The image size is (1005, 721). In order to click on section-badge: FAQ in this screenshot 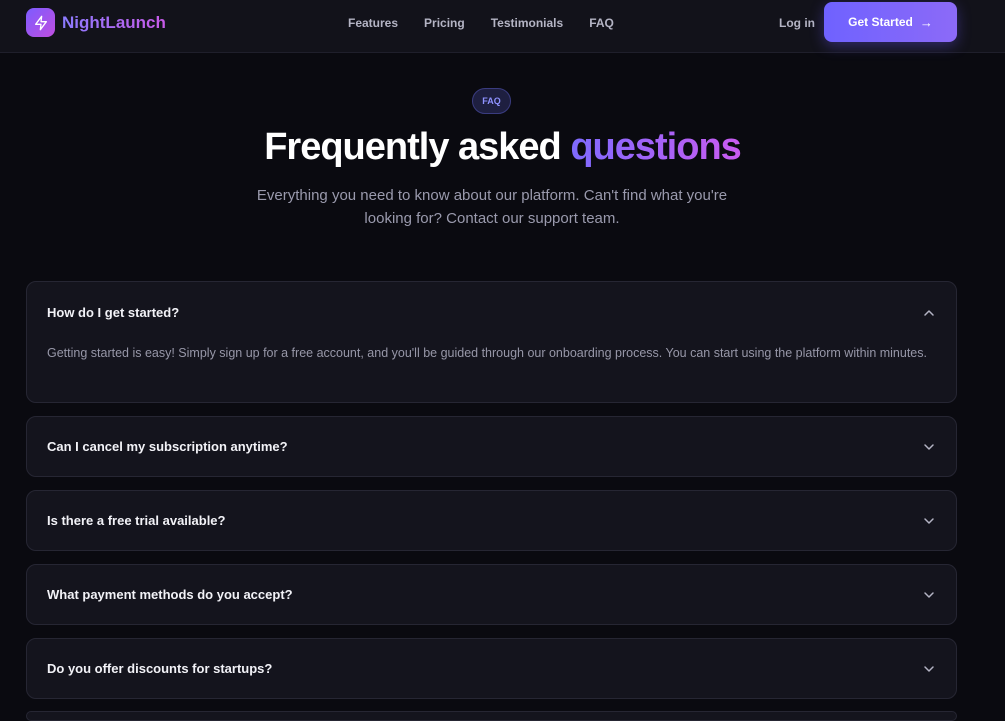, I will do `click(491, 101)`.